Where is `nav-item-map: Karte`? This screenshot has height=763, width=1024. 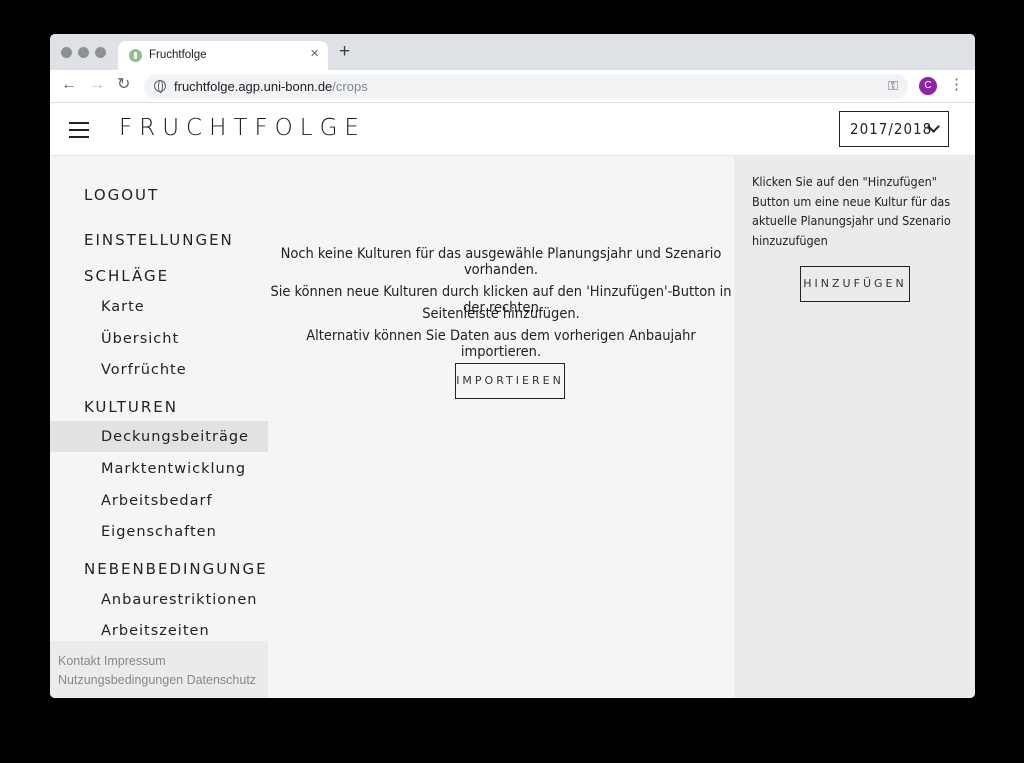 nav-item-map: Karte is located at coordinates (123, 307).